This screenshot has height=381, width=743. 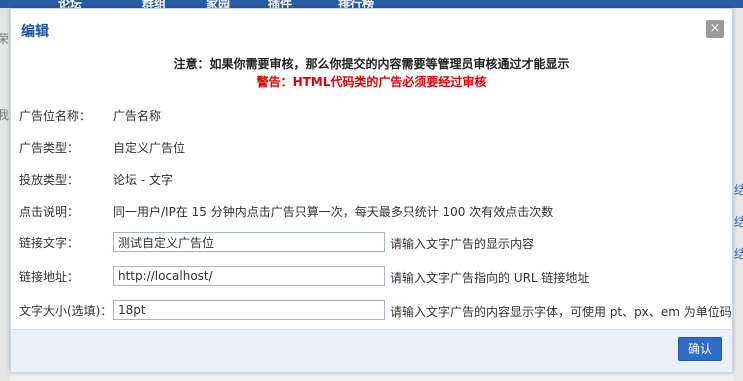 What do you see at coordinates (371, 147) in the screenshot?
I see `field-row-ad-type: 广告类型： 自定义广告位` at bounding box center [371, 147].